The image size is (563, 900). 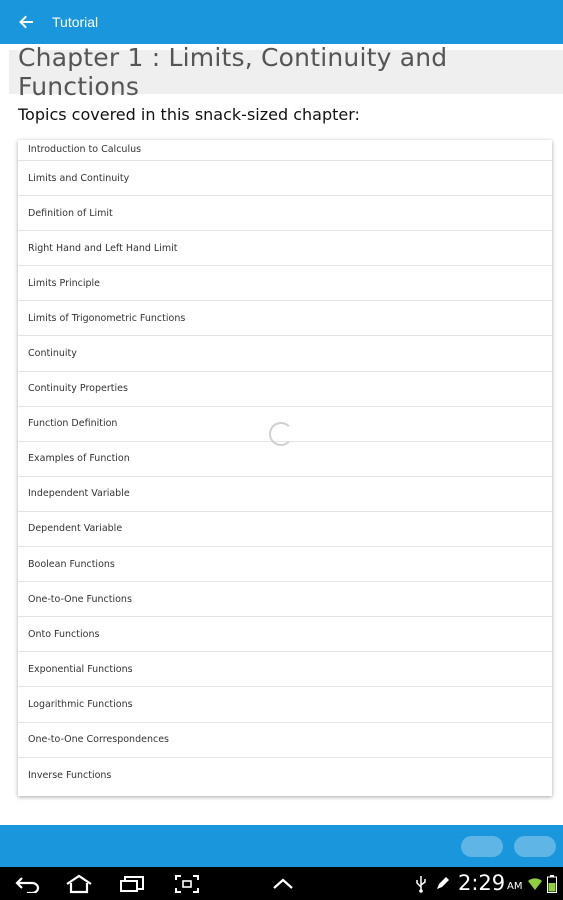 I want to click on bottom-bar, so click(x=281, y=846).